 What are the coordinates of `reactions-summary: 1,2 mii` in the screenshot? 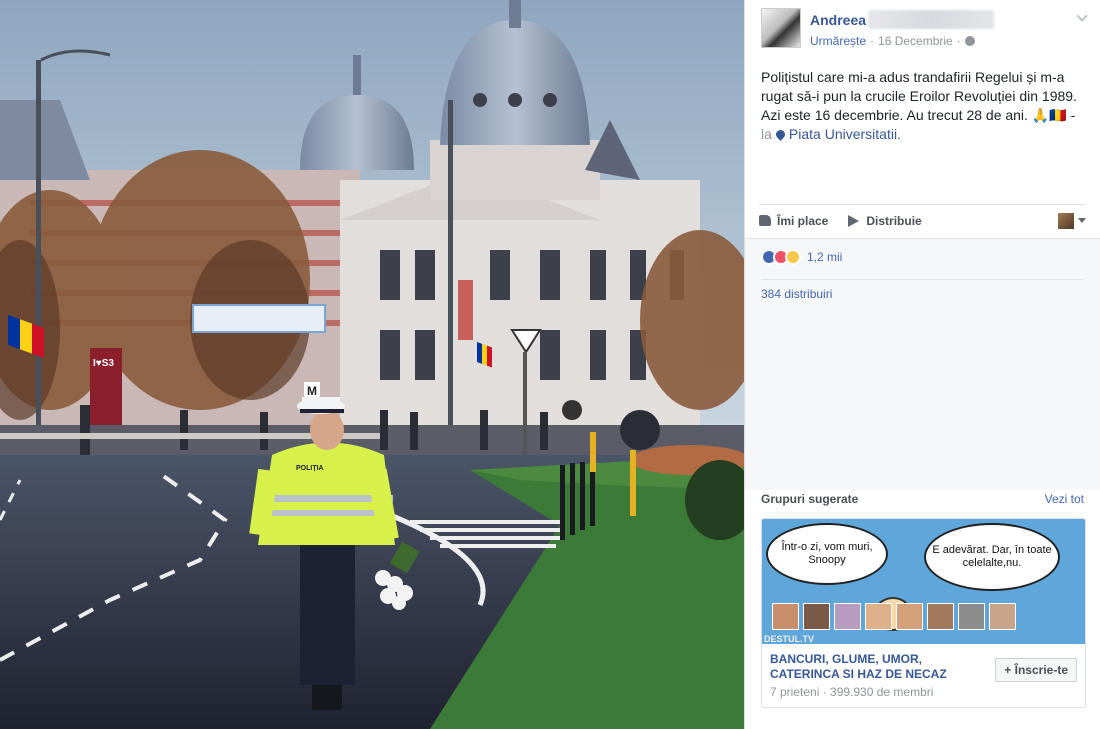 It's located at (801, 257).